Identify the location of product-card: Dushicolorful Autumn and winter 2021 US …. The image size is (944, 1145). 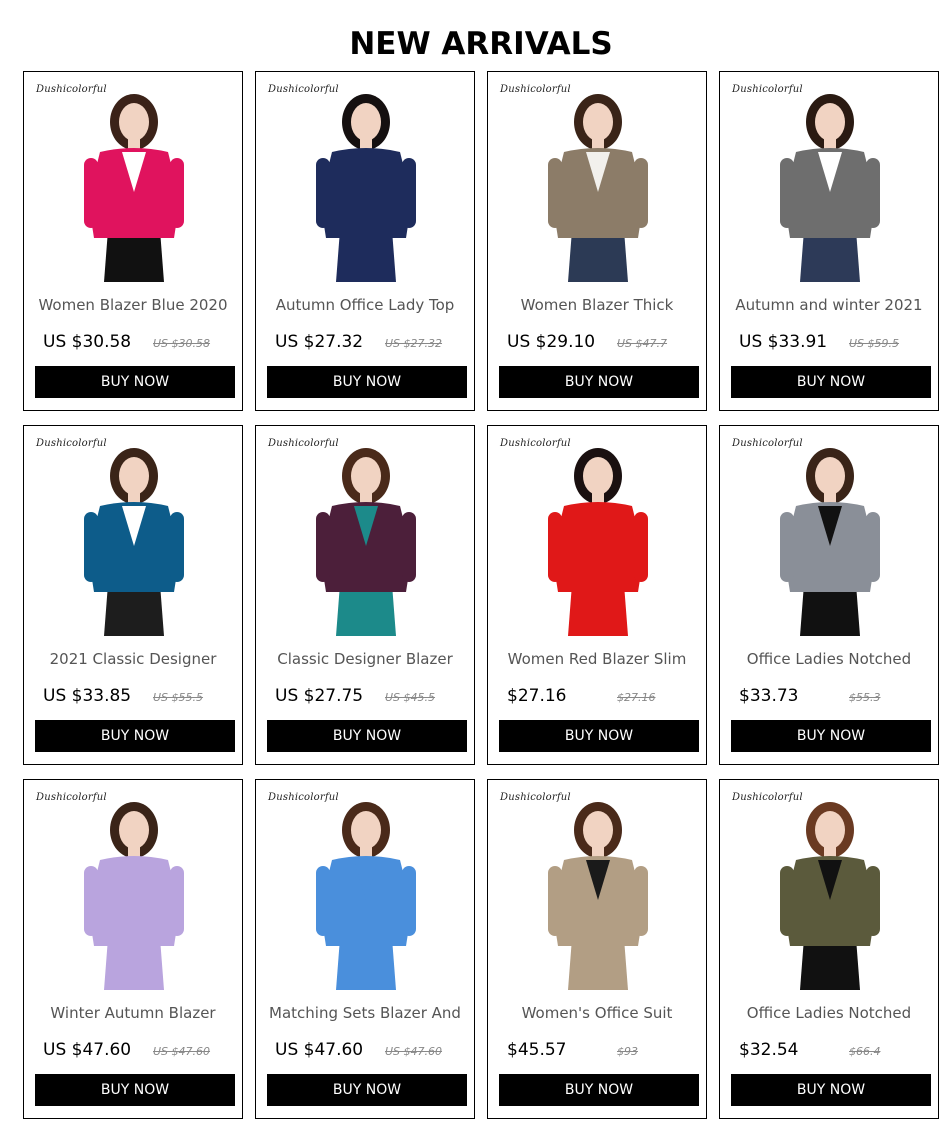
(829, 241).